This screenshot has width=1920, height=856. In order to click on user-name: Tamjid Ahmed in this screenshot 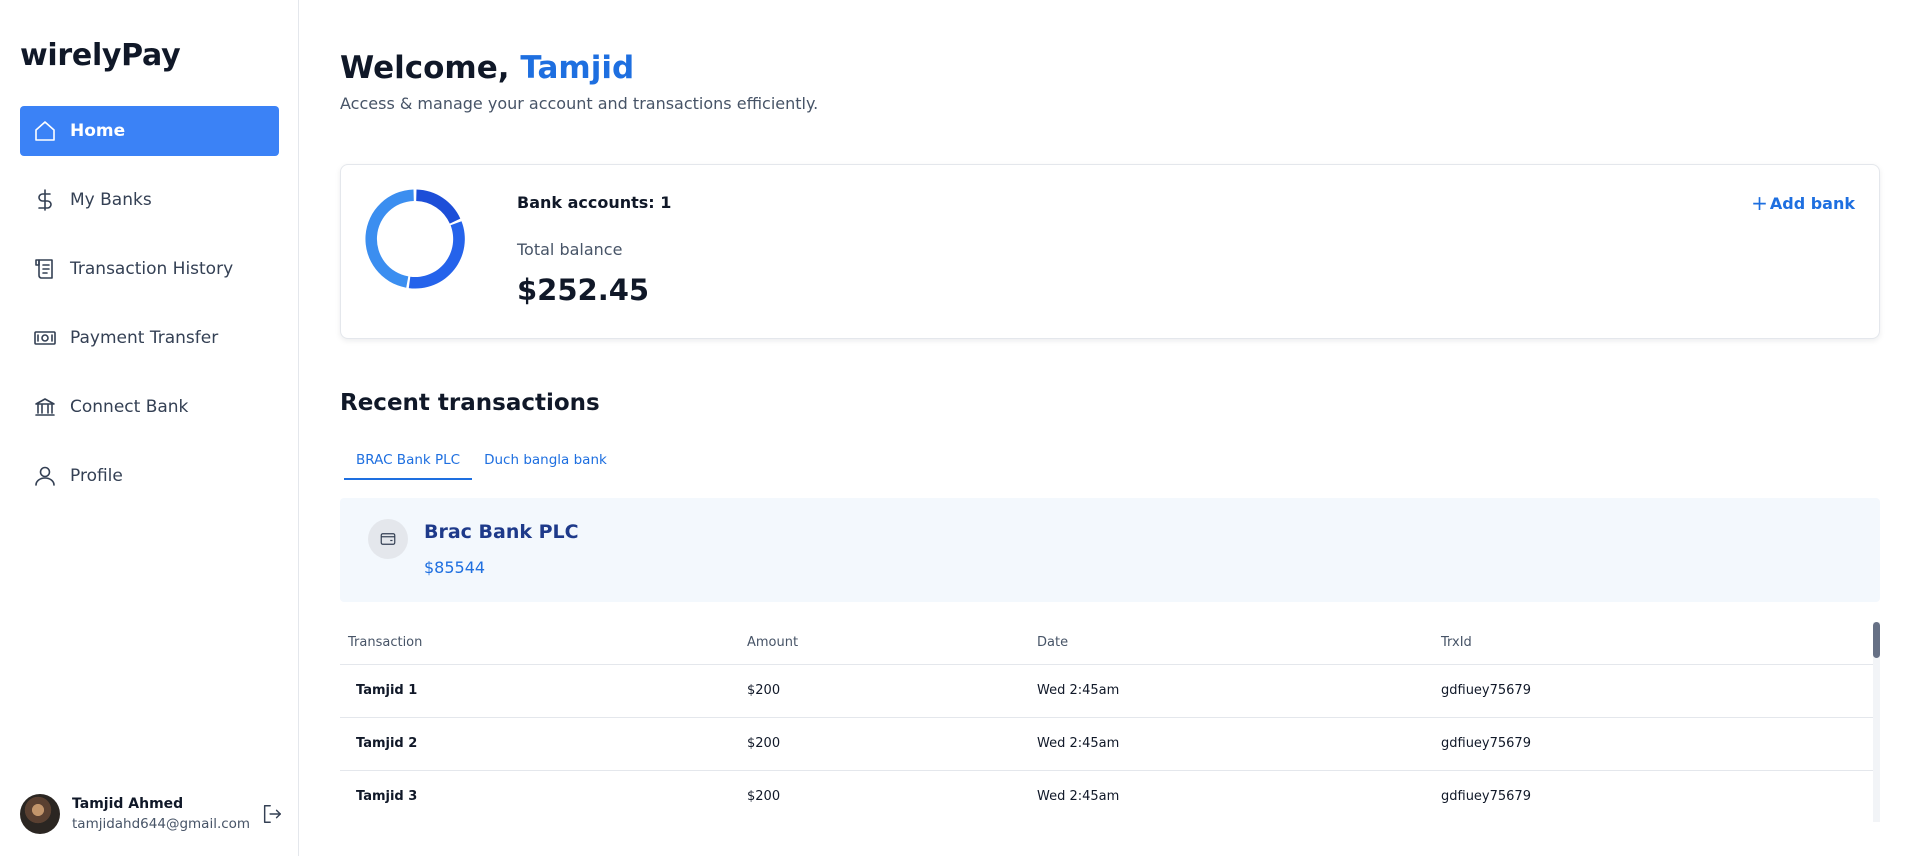, I will do `click(128, 804)`.